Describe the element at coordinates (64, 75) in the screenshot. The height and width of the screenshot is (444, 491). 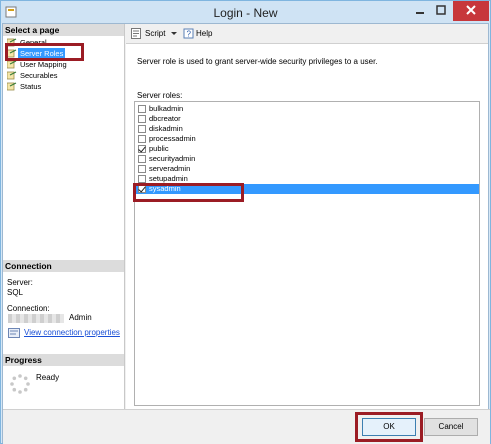
I see `page-item-securables: Securables` at that location.